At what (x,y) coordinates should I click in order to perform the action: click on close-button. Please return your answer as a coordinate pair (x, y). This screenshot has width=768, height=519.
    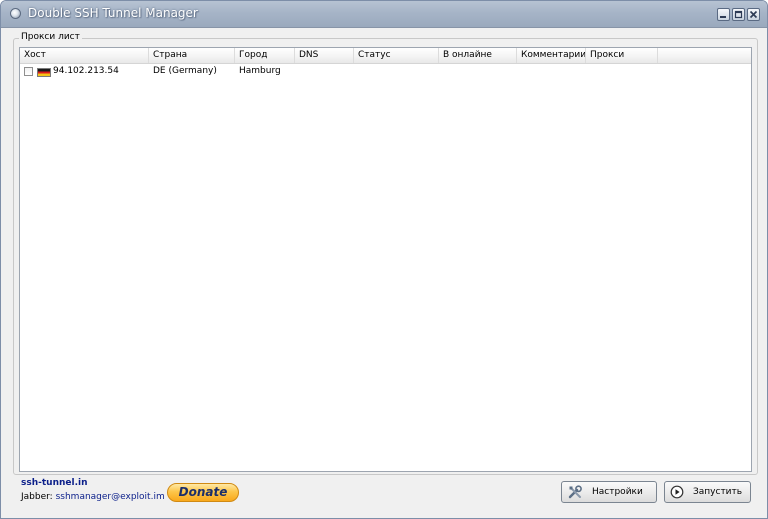
    Looking at the image, I should click on (753, 14).